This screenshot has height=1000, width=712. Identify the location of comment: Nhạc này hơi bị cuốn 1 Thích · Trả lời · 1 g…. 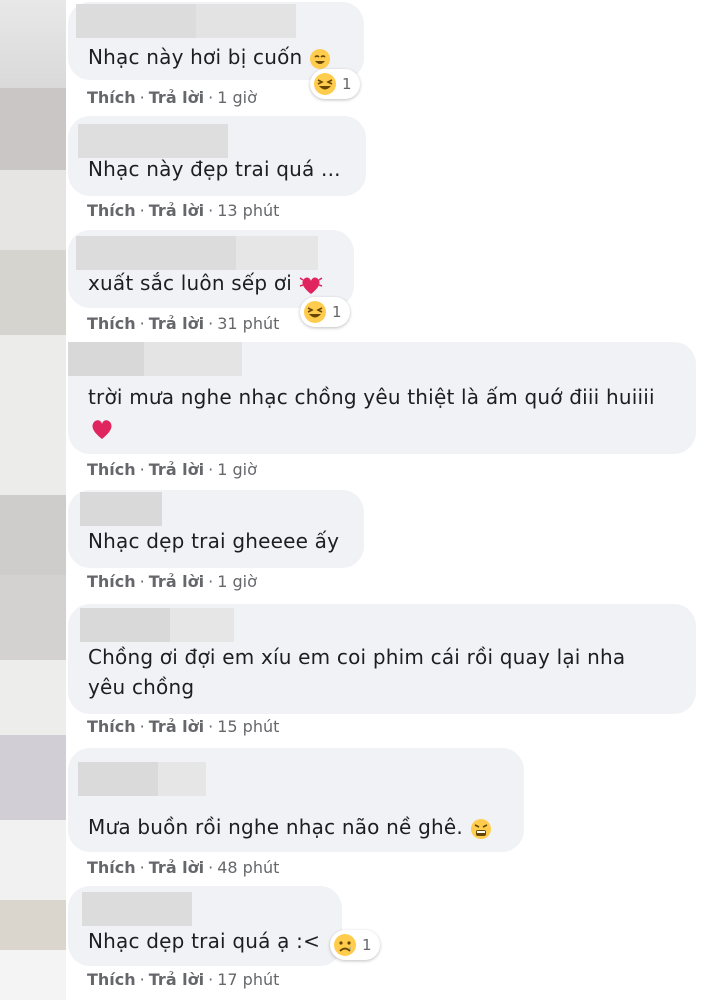
(356, 58).